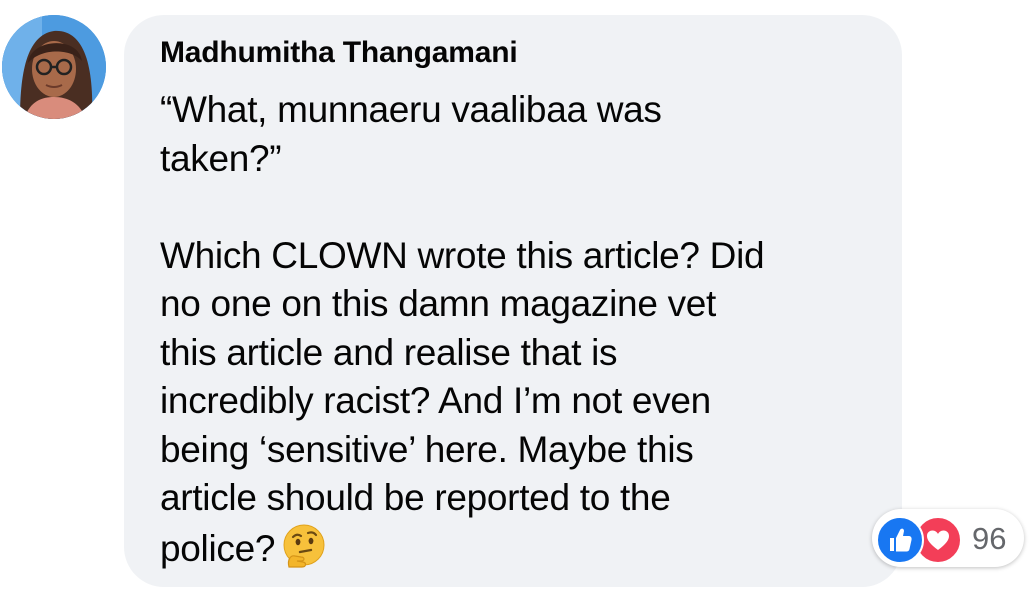 This screenshot has height=590, width=1036. Describe the element at coordinates (218, 548) in the screenshot. I see `comment-line: police?` at that location.